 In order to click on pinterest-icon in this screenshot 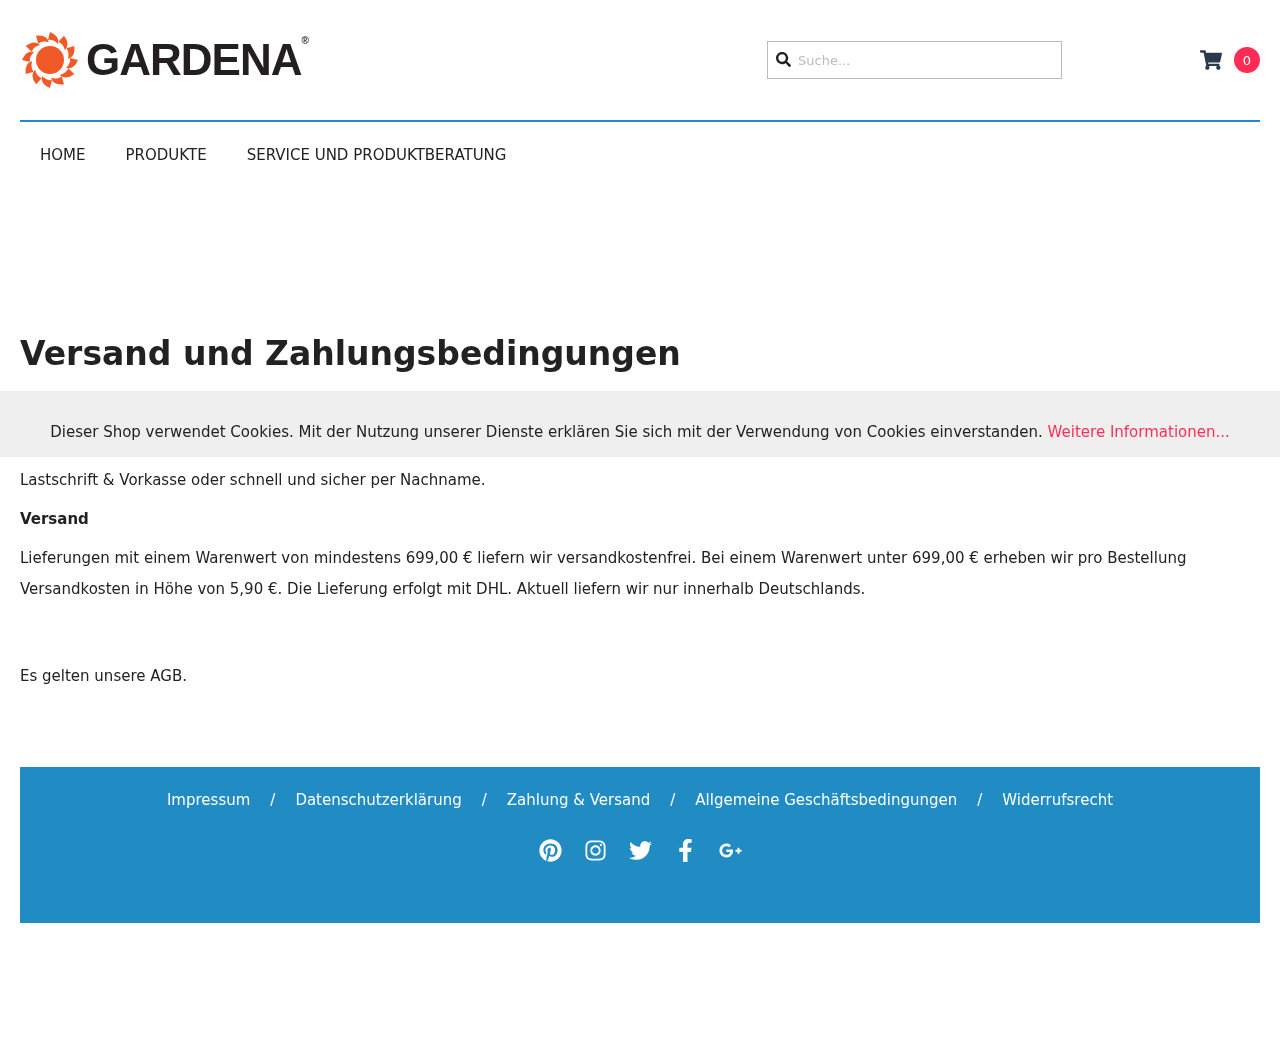, I will do `click(550, 850)`.